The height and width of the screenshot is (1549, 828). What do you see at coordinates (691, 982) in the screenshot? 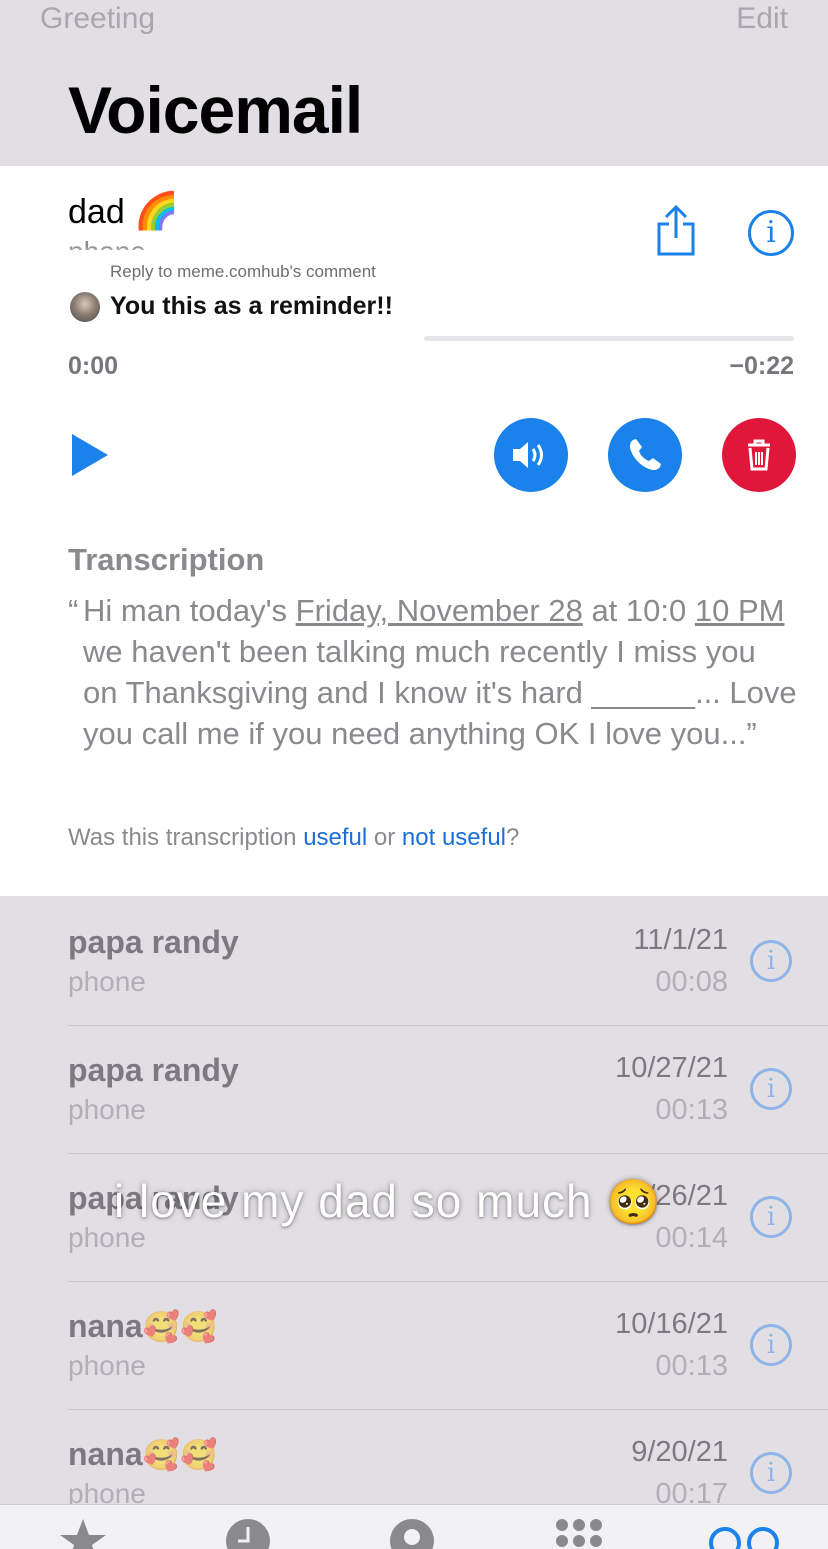
I see `voicemail-duration: 00:08` at bounding box center [691, 982].